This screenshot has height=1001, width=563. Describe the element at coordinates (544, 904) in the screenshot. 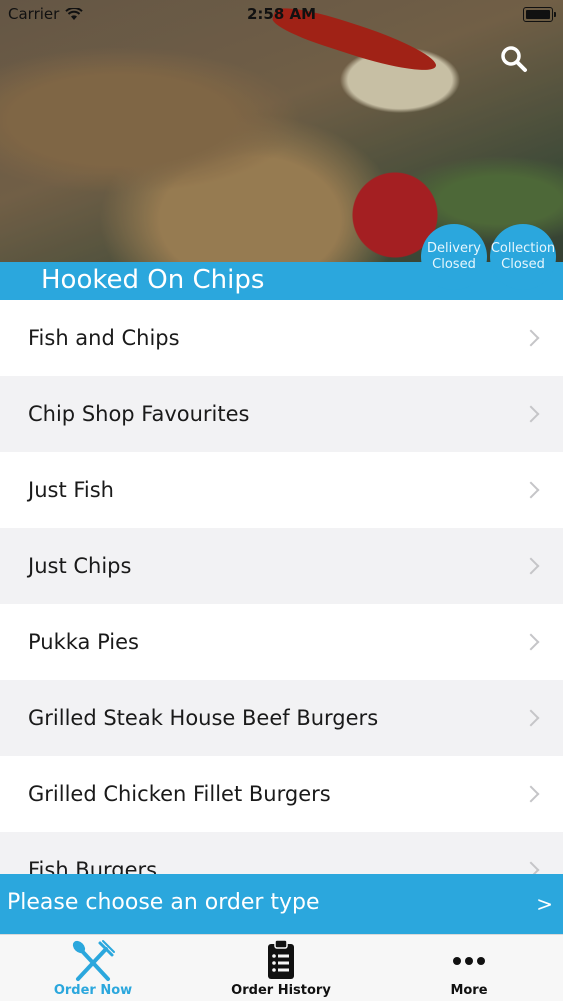

I see `order-type-arrow: >` at that location.